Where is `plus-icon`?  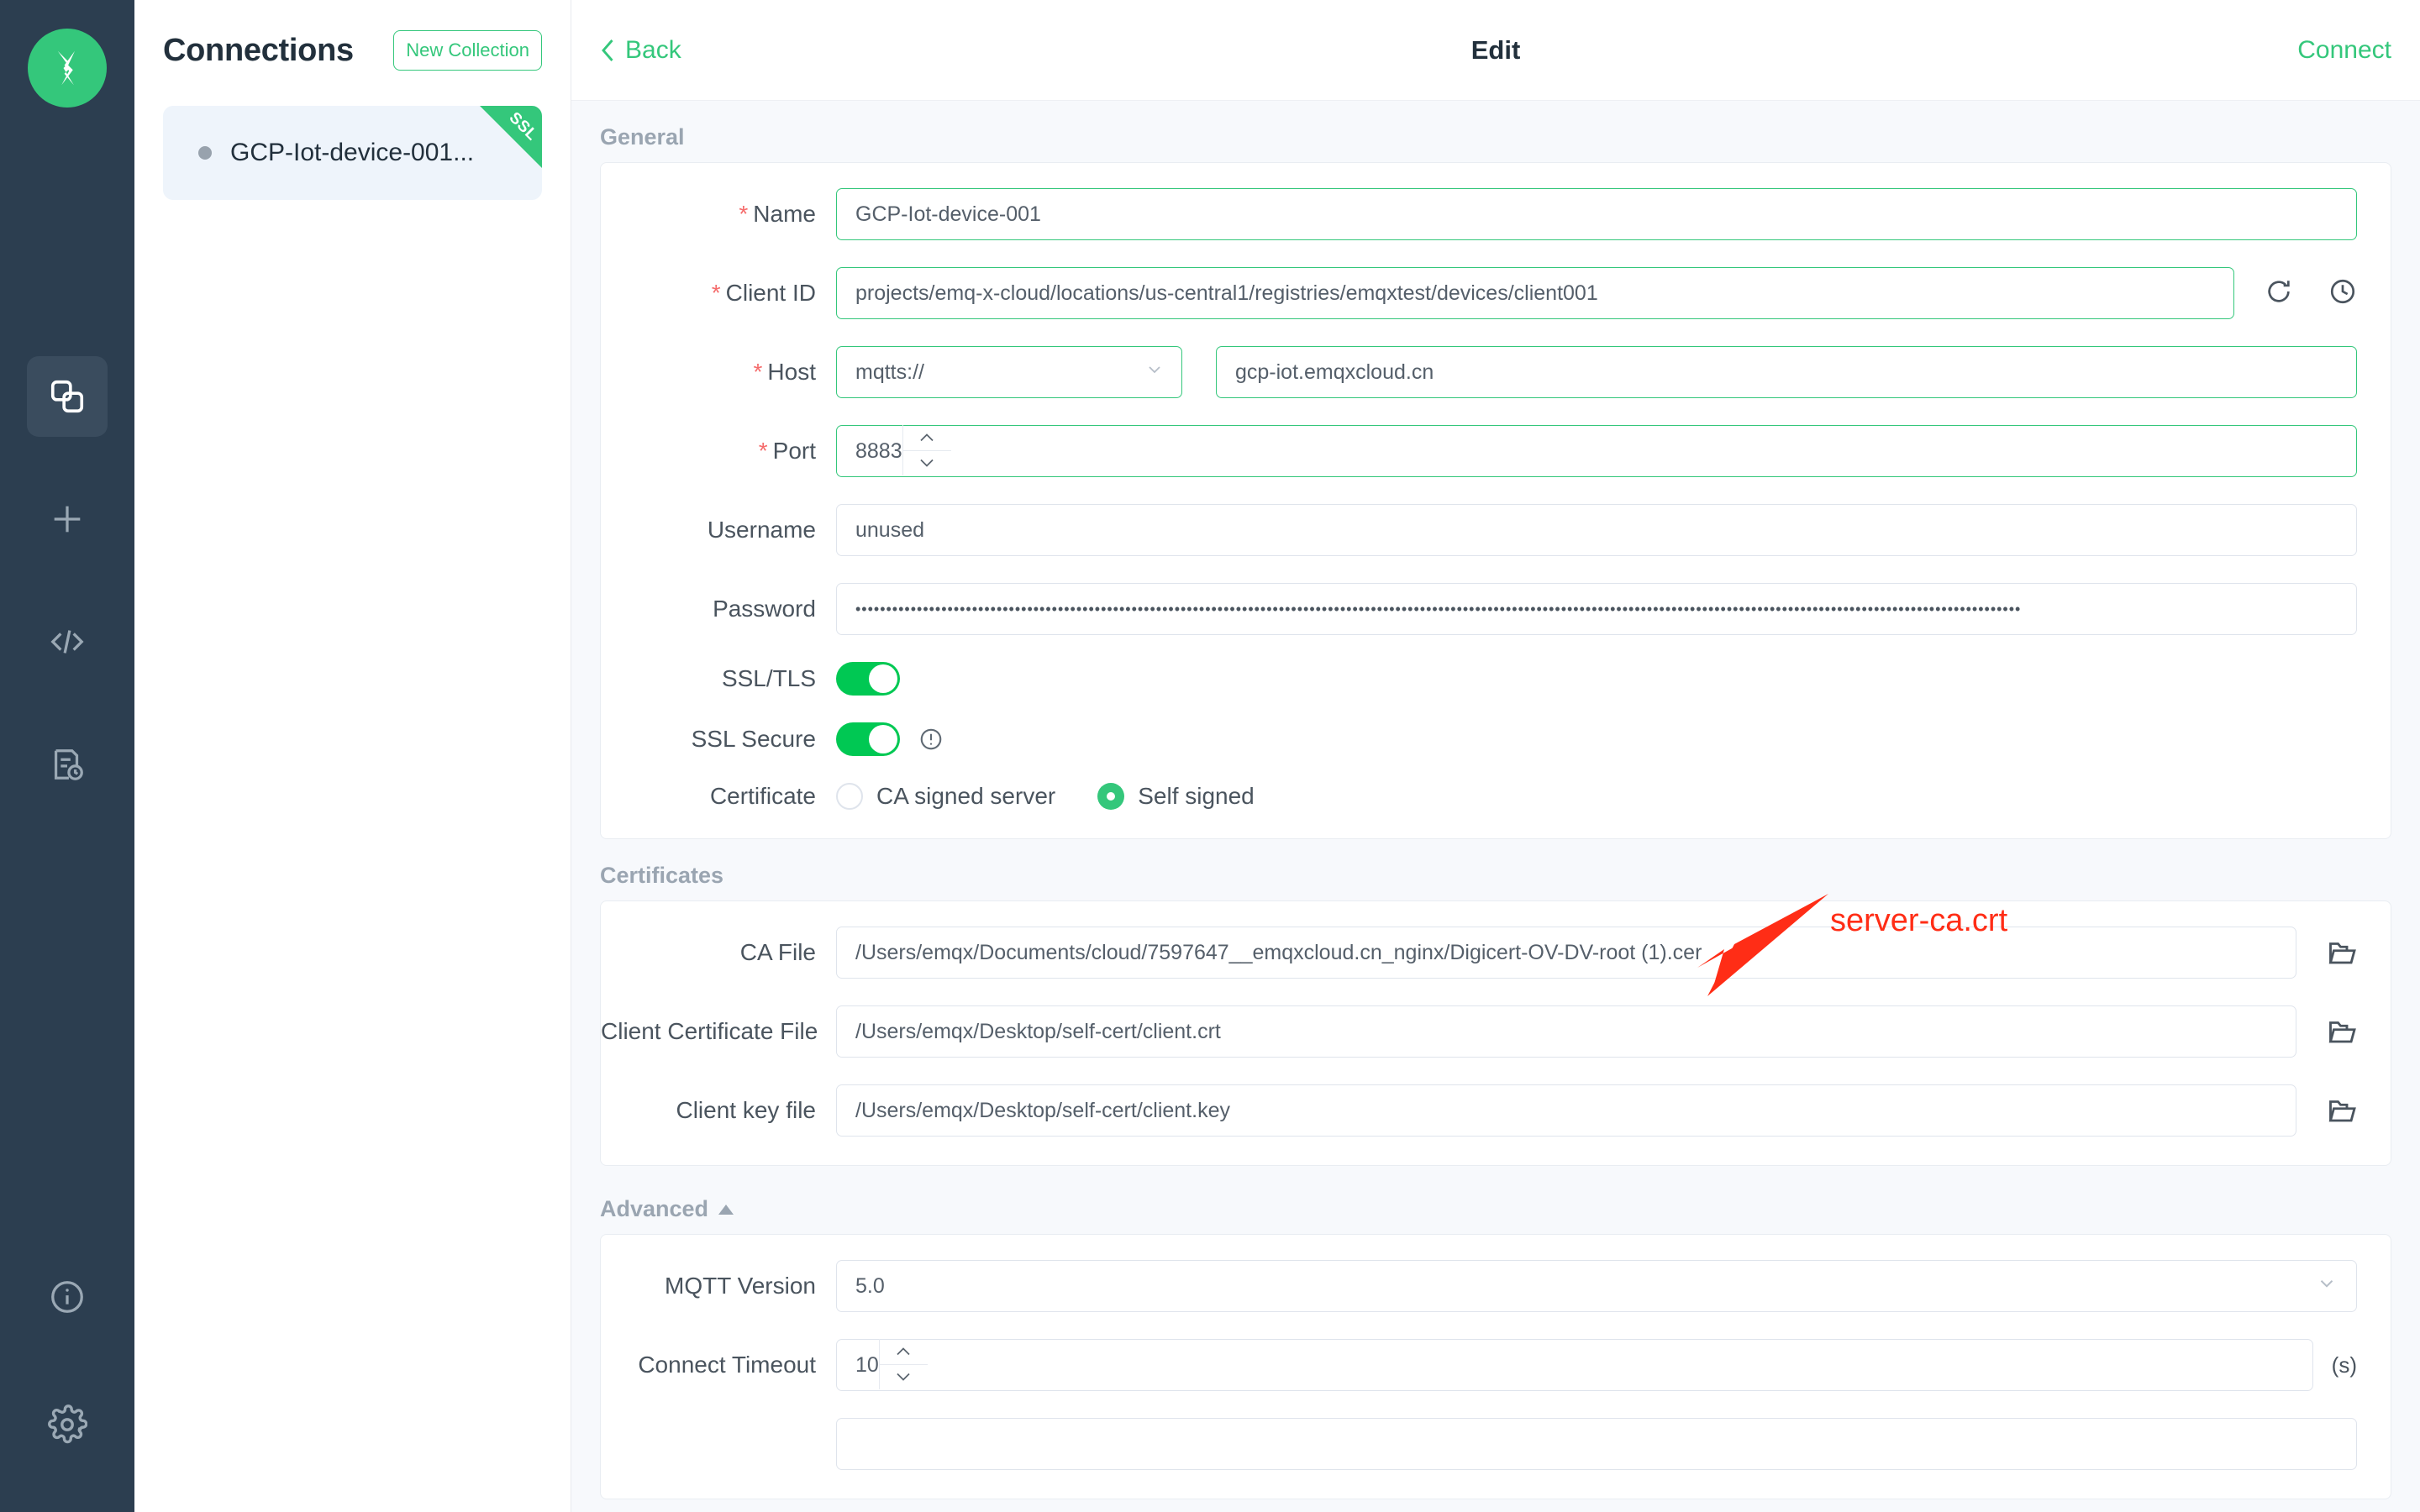
plus-icon is located at coordinates (67, 519).